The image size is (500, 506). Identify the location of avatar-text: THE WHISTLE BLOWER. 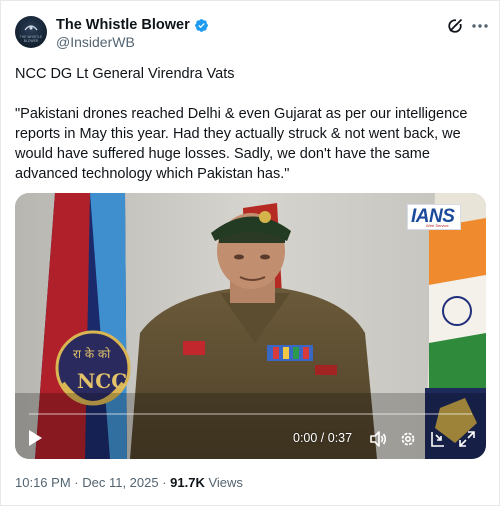
(31, 39).